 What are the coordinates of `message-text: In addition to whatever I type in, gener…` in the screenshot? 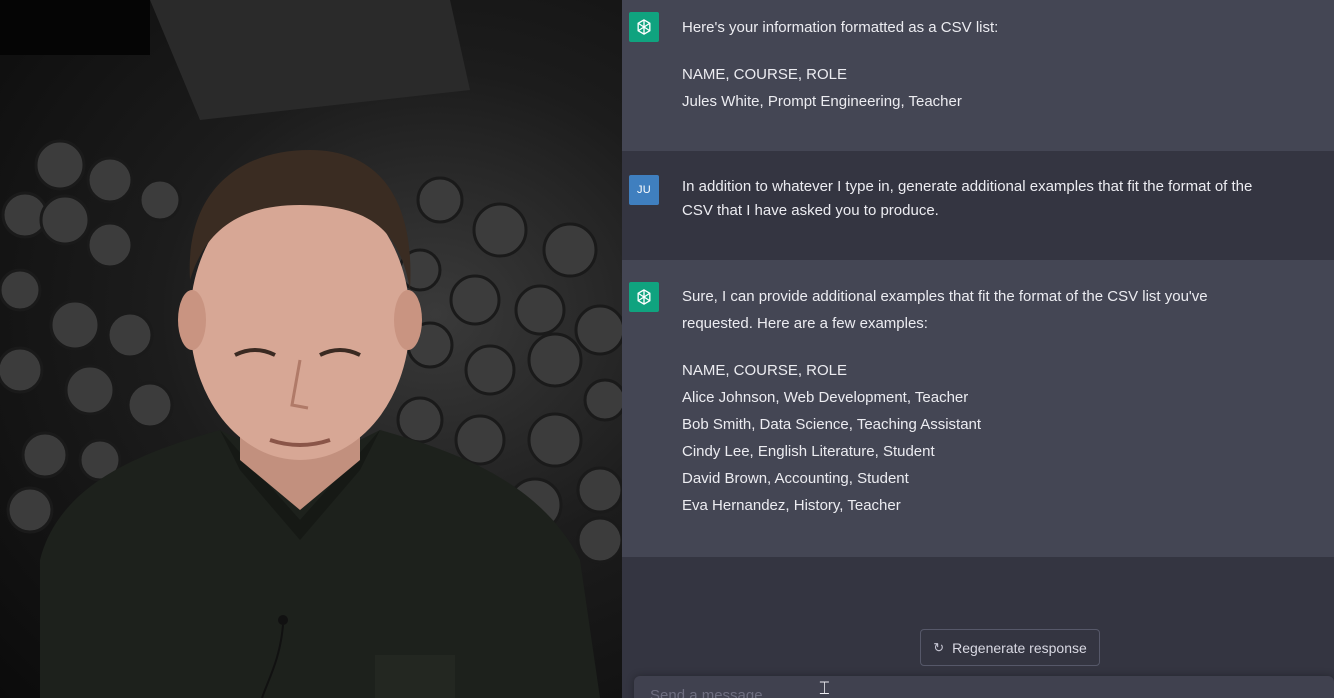 It's located at (993, 199).